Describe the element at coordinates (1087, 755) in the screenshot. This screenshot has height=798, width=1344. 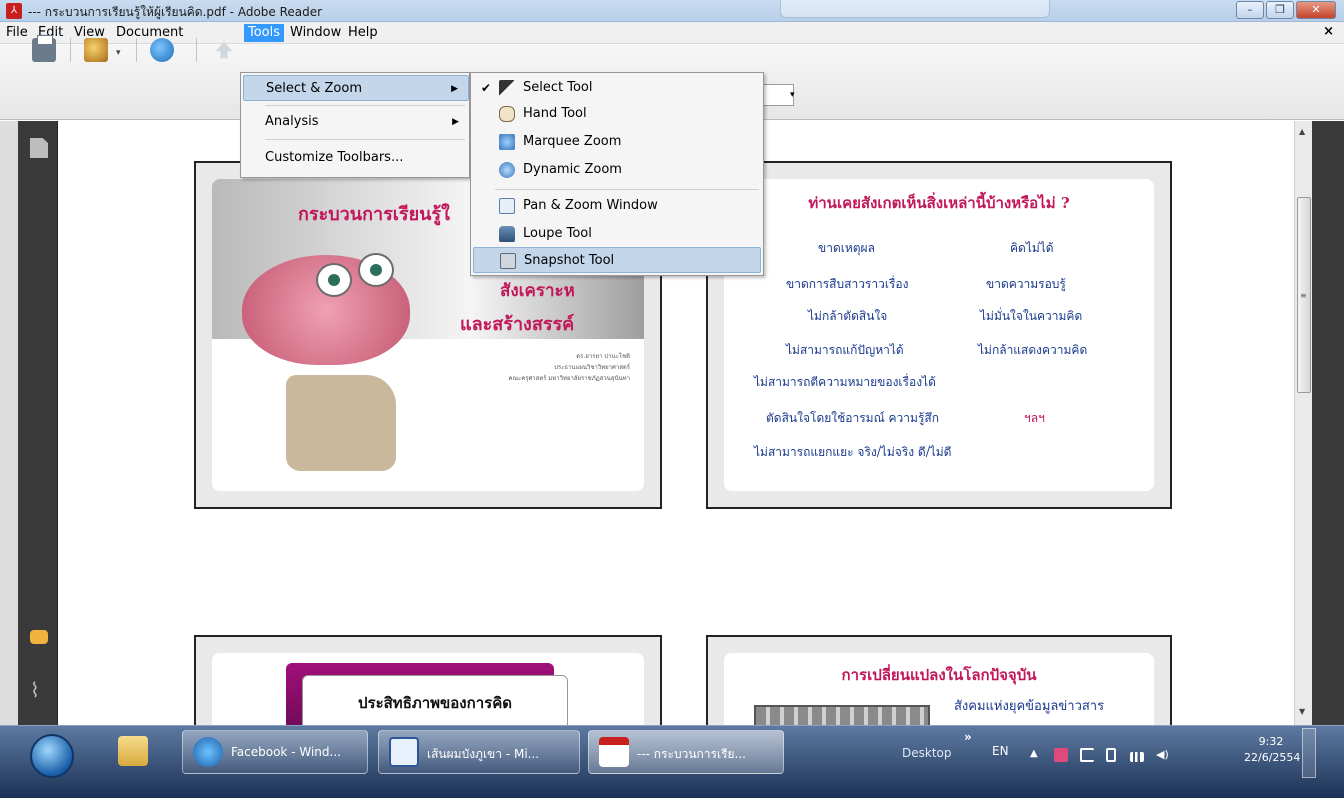
I see `action-center-flag-icon` at that location.